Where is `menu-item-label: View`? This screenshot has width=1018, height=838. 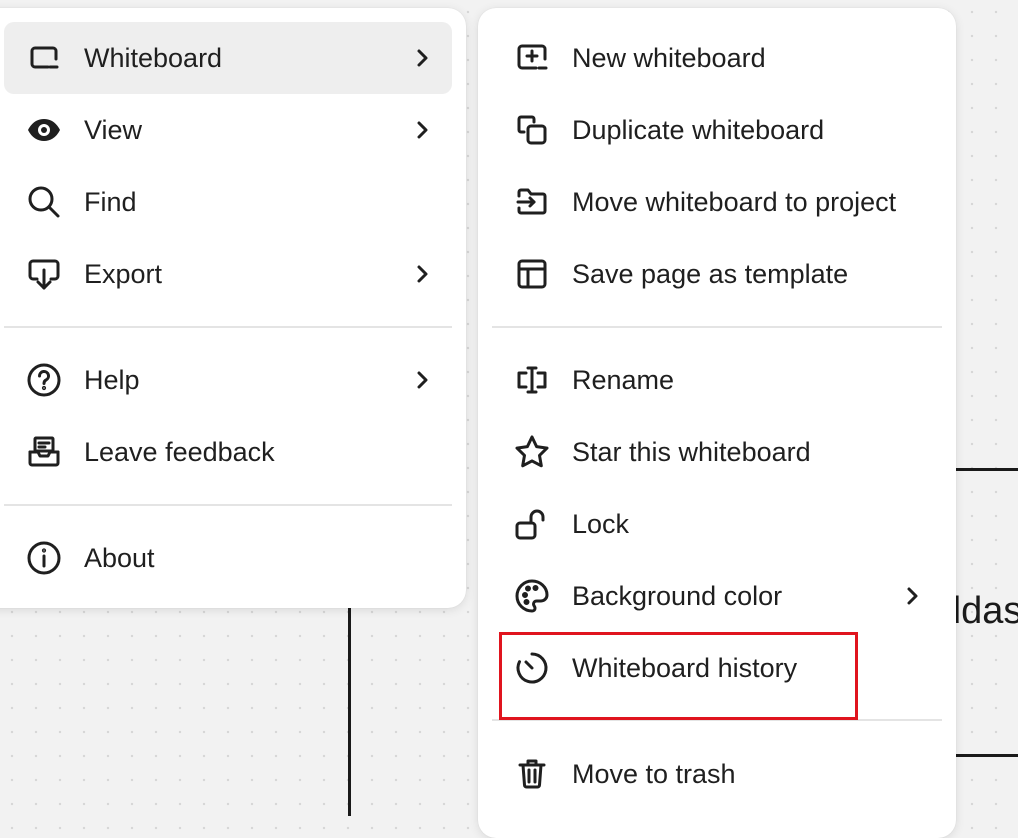 menu-item-label: View is located at coordinates (113, 129).